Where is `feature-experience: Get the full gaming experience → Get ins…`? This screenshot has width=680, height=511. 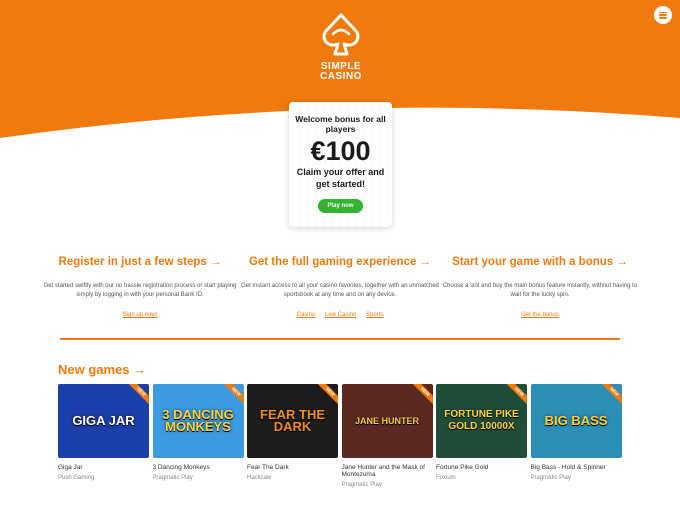 feature-experience: Get the full gaming experience → Get ins… is located at coordinates (340, 287).